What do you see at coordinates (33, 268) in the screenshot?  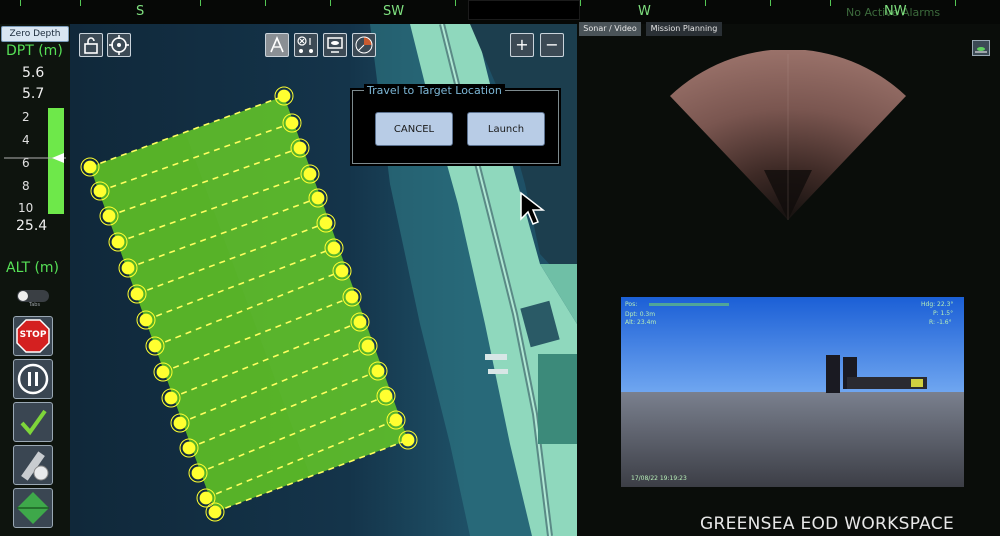 I see `altitude-label: ALT (m)` at bounding box center [33, 268].